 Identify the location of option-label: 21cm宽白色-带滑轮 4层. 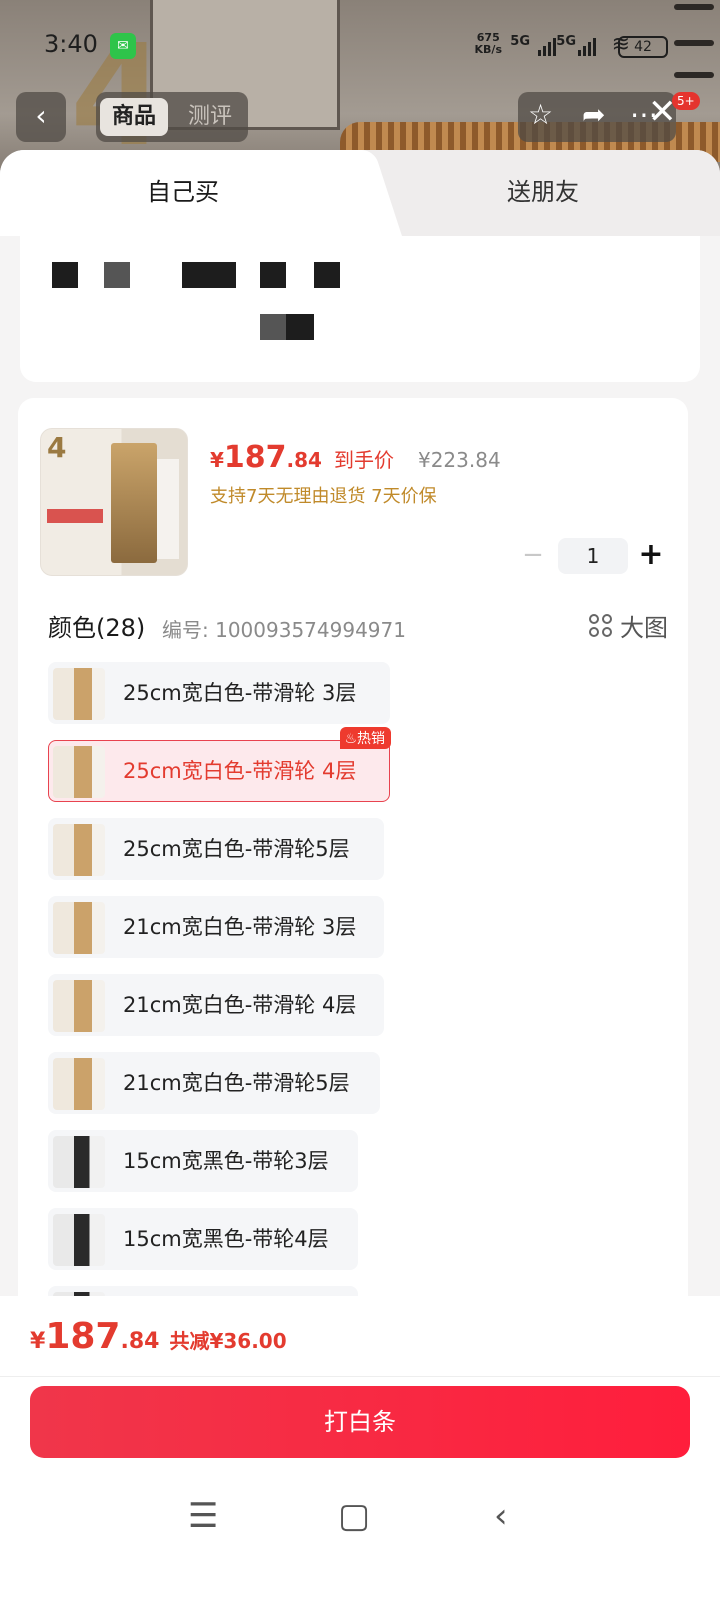
(240, 1005).